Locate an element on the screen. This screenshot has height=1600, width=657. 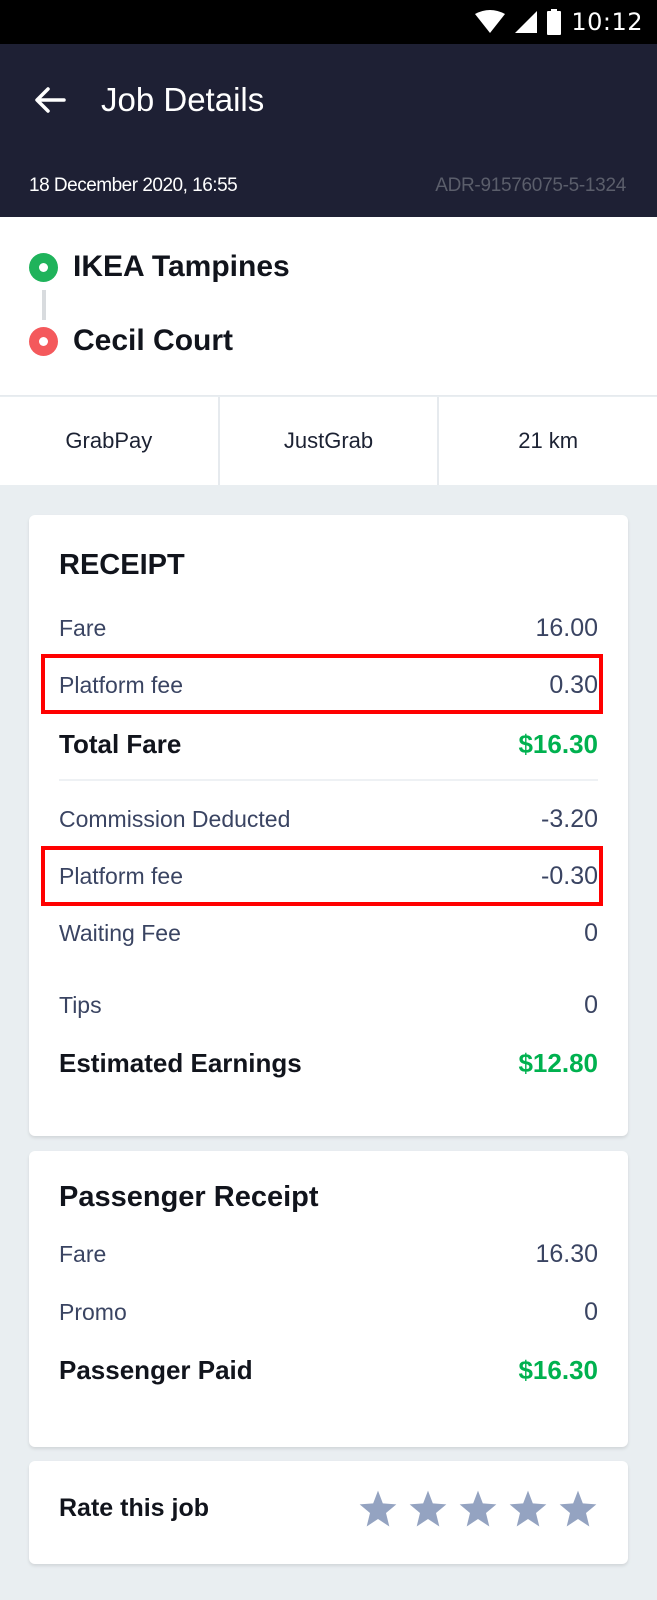
receipt-divider is located at coordinates (328, 780).